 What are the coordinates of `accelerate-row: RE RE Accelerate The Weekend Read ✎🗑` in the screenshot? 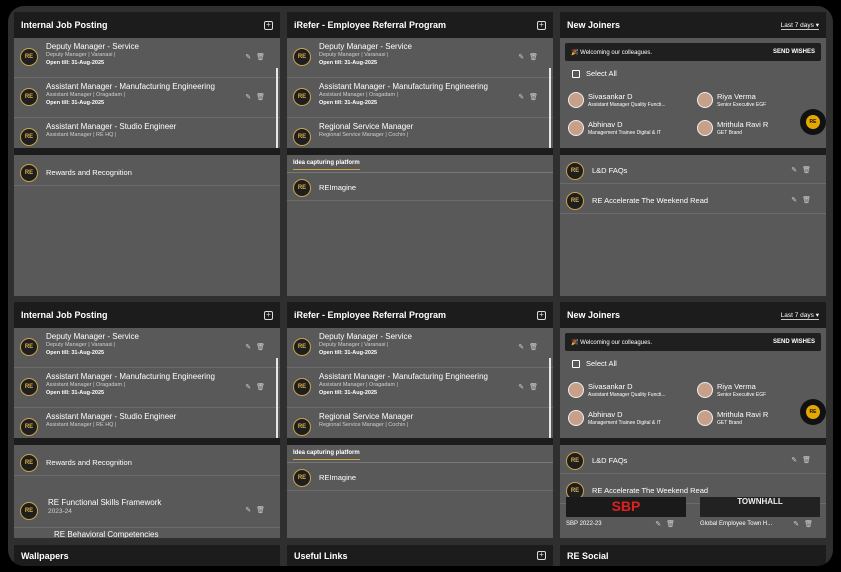 It's located at (693, 201).